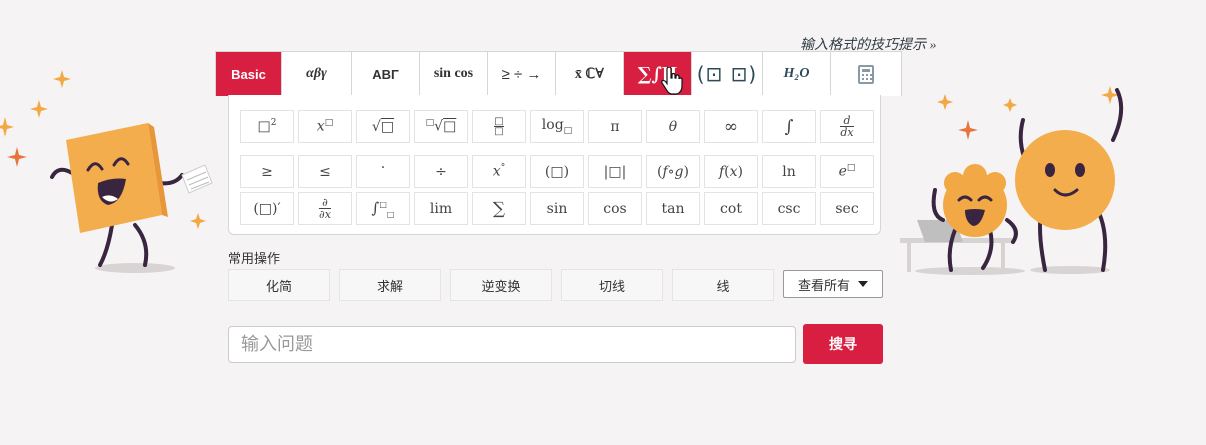 The image size is (1206, 445). Describe the element at coordinates (499, 208) in the screenshot. I see `key-sum: ∑` at that location.